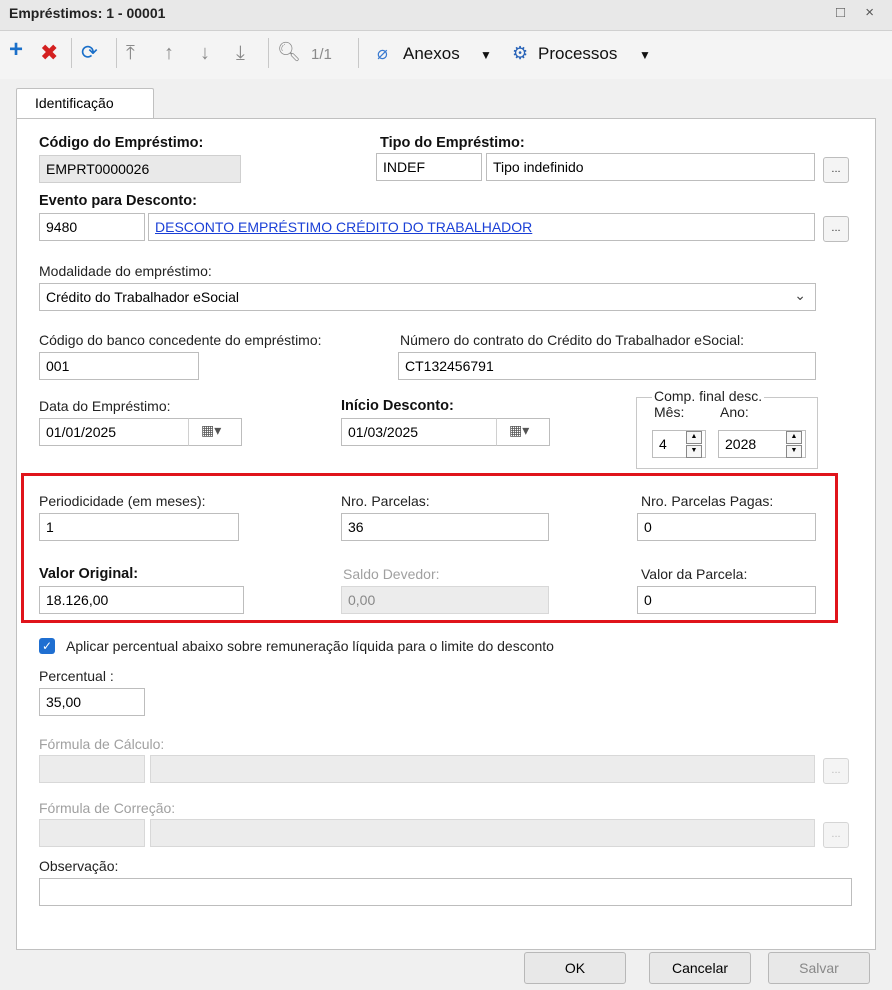 This screenshot has height=990, width=892. I want to click on last-record-icon: ⤓, so click(240, 53).